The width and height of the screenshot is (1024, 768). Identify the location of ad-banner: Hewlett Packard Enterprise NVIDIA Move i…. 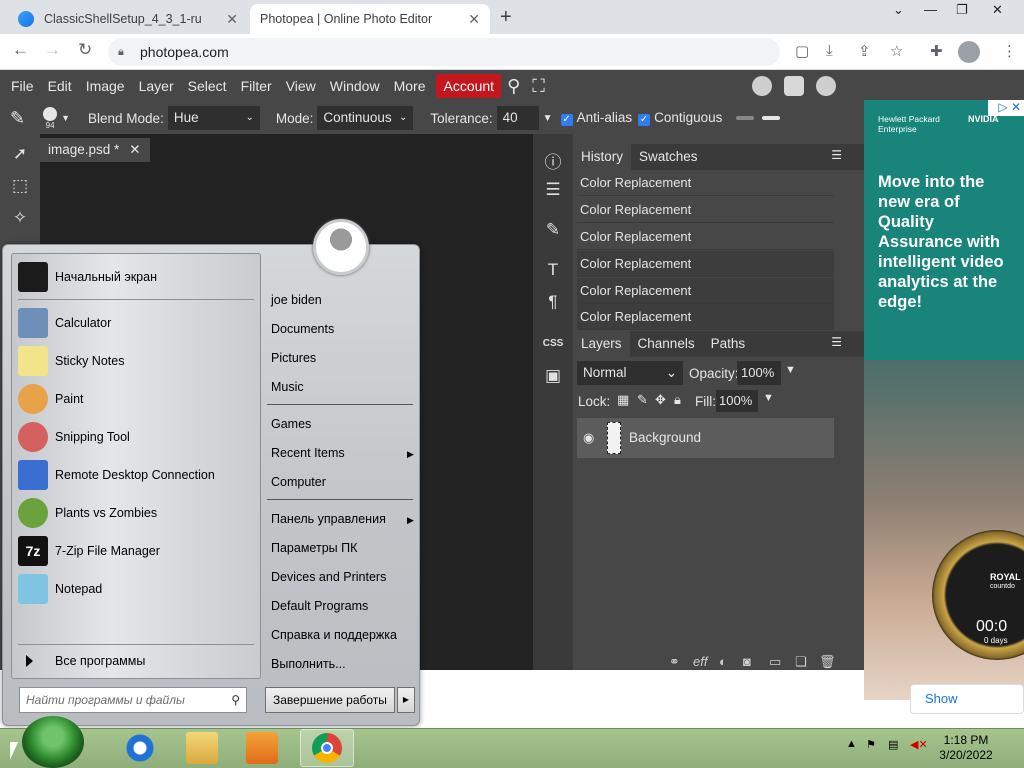
(944, 400).